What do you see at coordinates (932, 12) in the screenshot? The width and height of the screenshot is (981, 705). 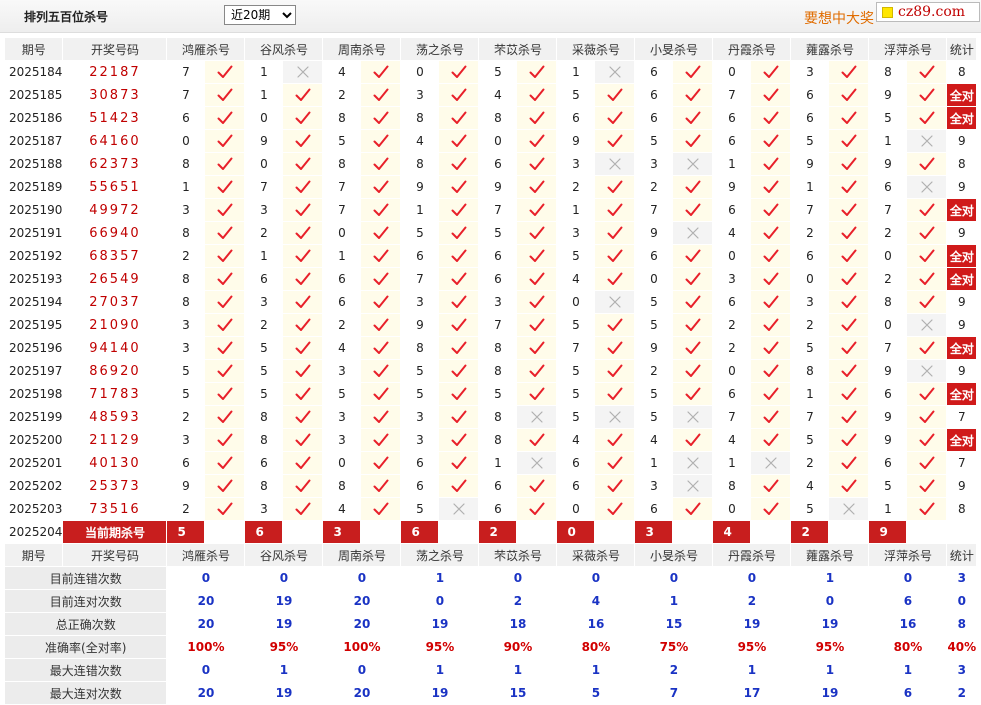 I see `site-badge-text: cz89.com` at bounding box center [932, 12].